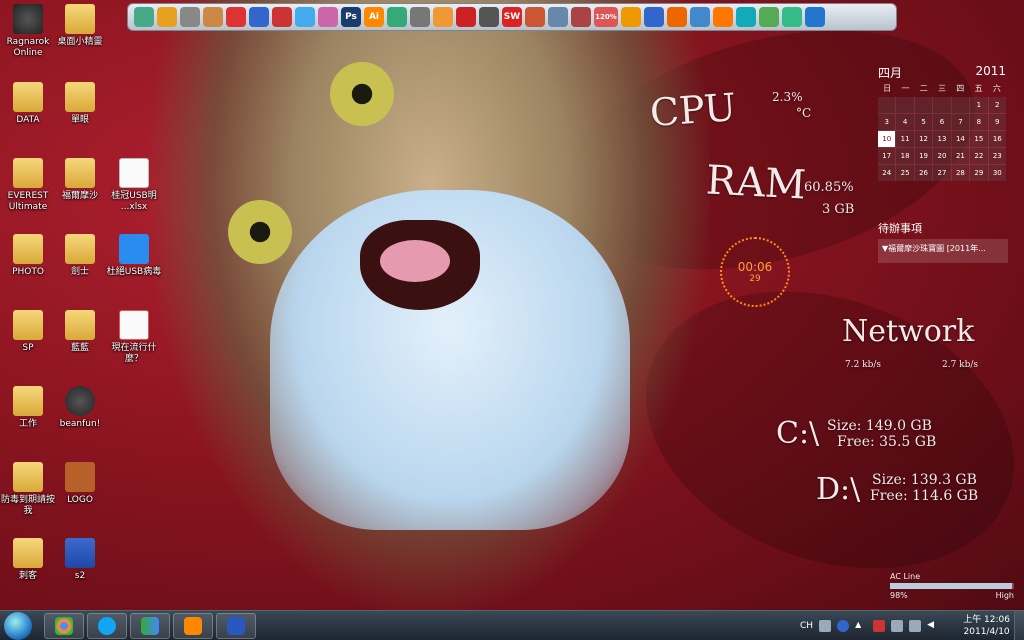 The width and height of the screenshot is (1024, 640). What do you see at coordinates (960, 139) in the screenshot?
I see `calendar-day: 14` at bounding box center [960, 139].